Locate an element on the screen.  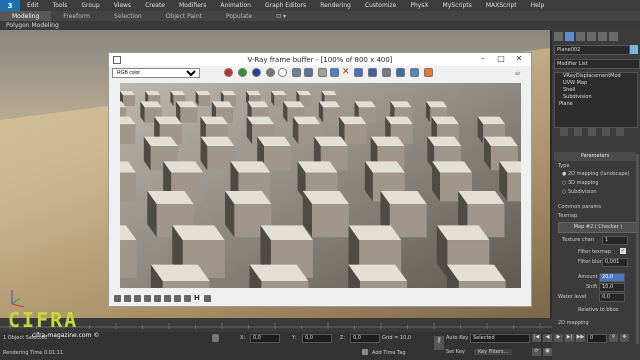
white-channel-icon is located at coordinates (282, 72).